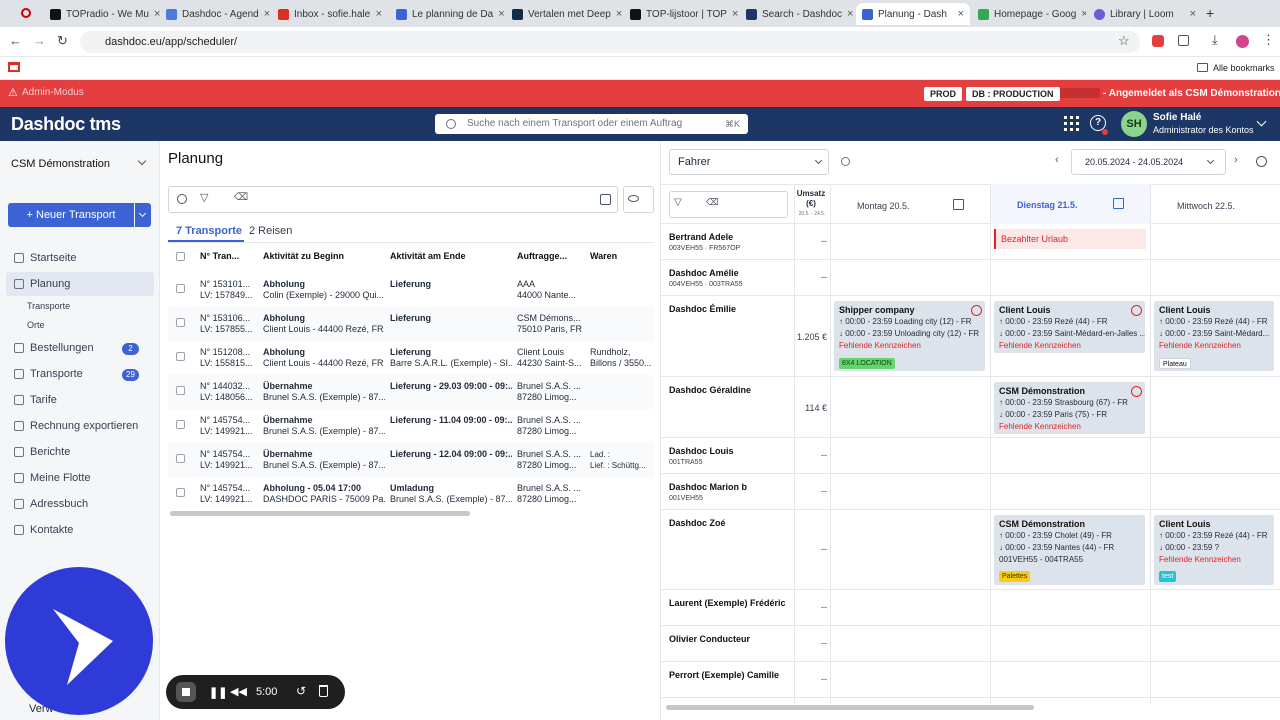 Image resolution: width=1280 pixels, height=720 pixels. Describe the element at coordinates (1124, 41) in the screenshot. I see `bookmark-star-icon: ☆` at that location.